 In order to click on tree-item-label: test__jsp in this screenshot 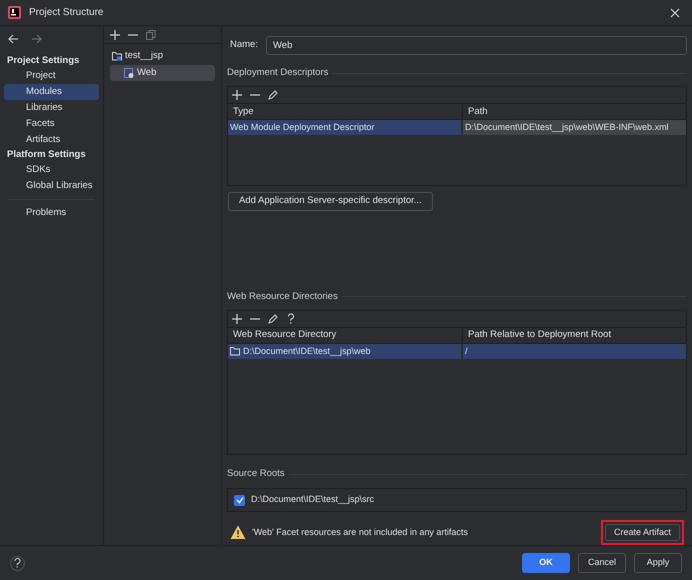, I will do `click(144, 55)`.